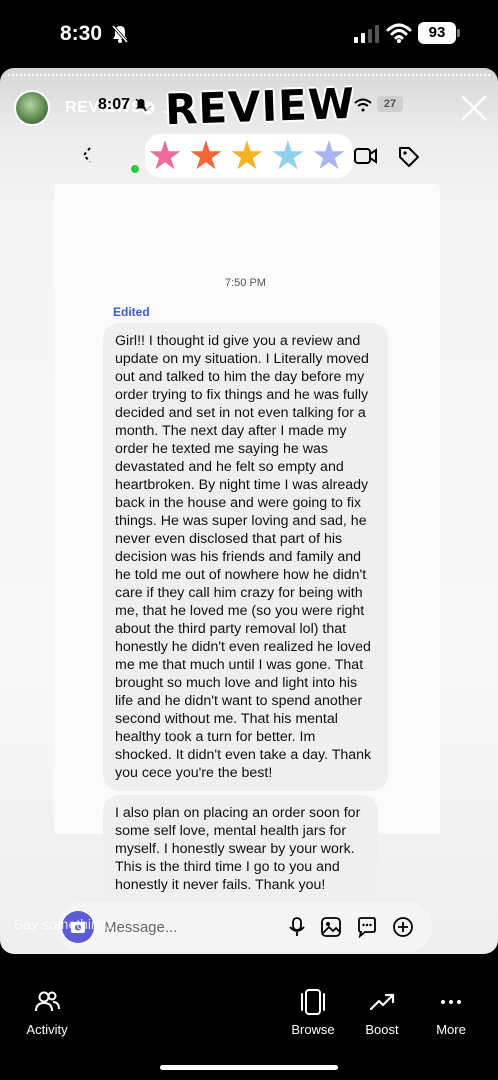  I want to click on star-rating-sticker: ★ ★ ★ ★ ★, so click(249, 156).